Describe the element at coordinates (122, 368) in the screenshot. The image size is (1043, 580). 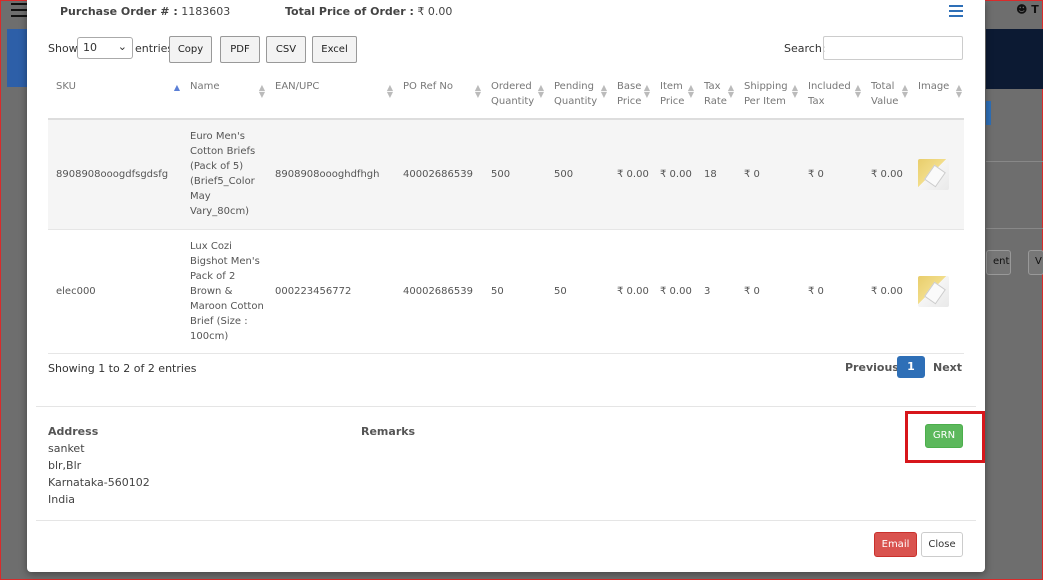
I see `table-info: Showing 1 to 2 of 2 entries` at that location.